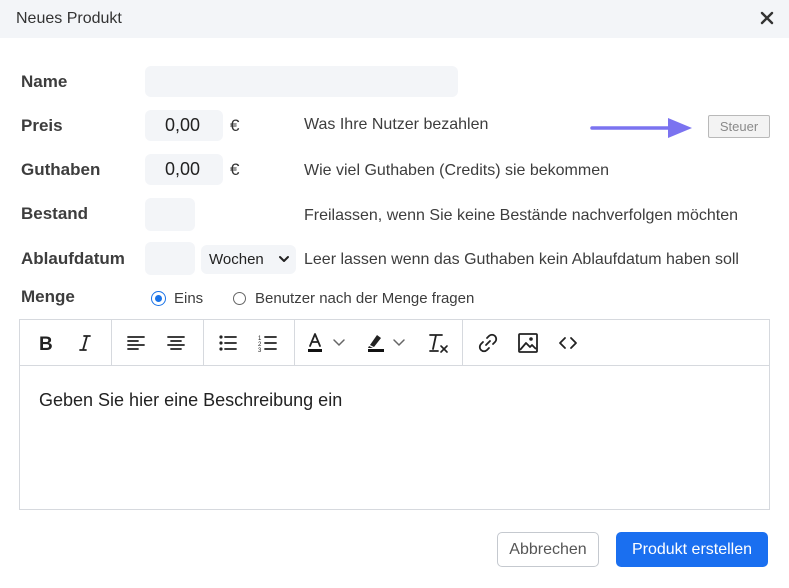 Image resolution: width=789 pixels, height=588 pixels. What do you see at coordinates (73, 258) in the screenshot?
I see `ablaufdatum-label: Ablaufdatum` at bounding box center [73, 258].